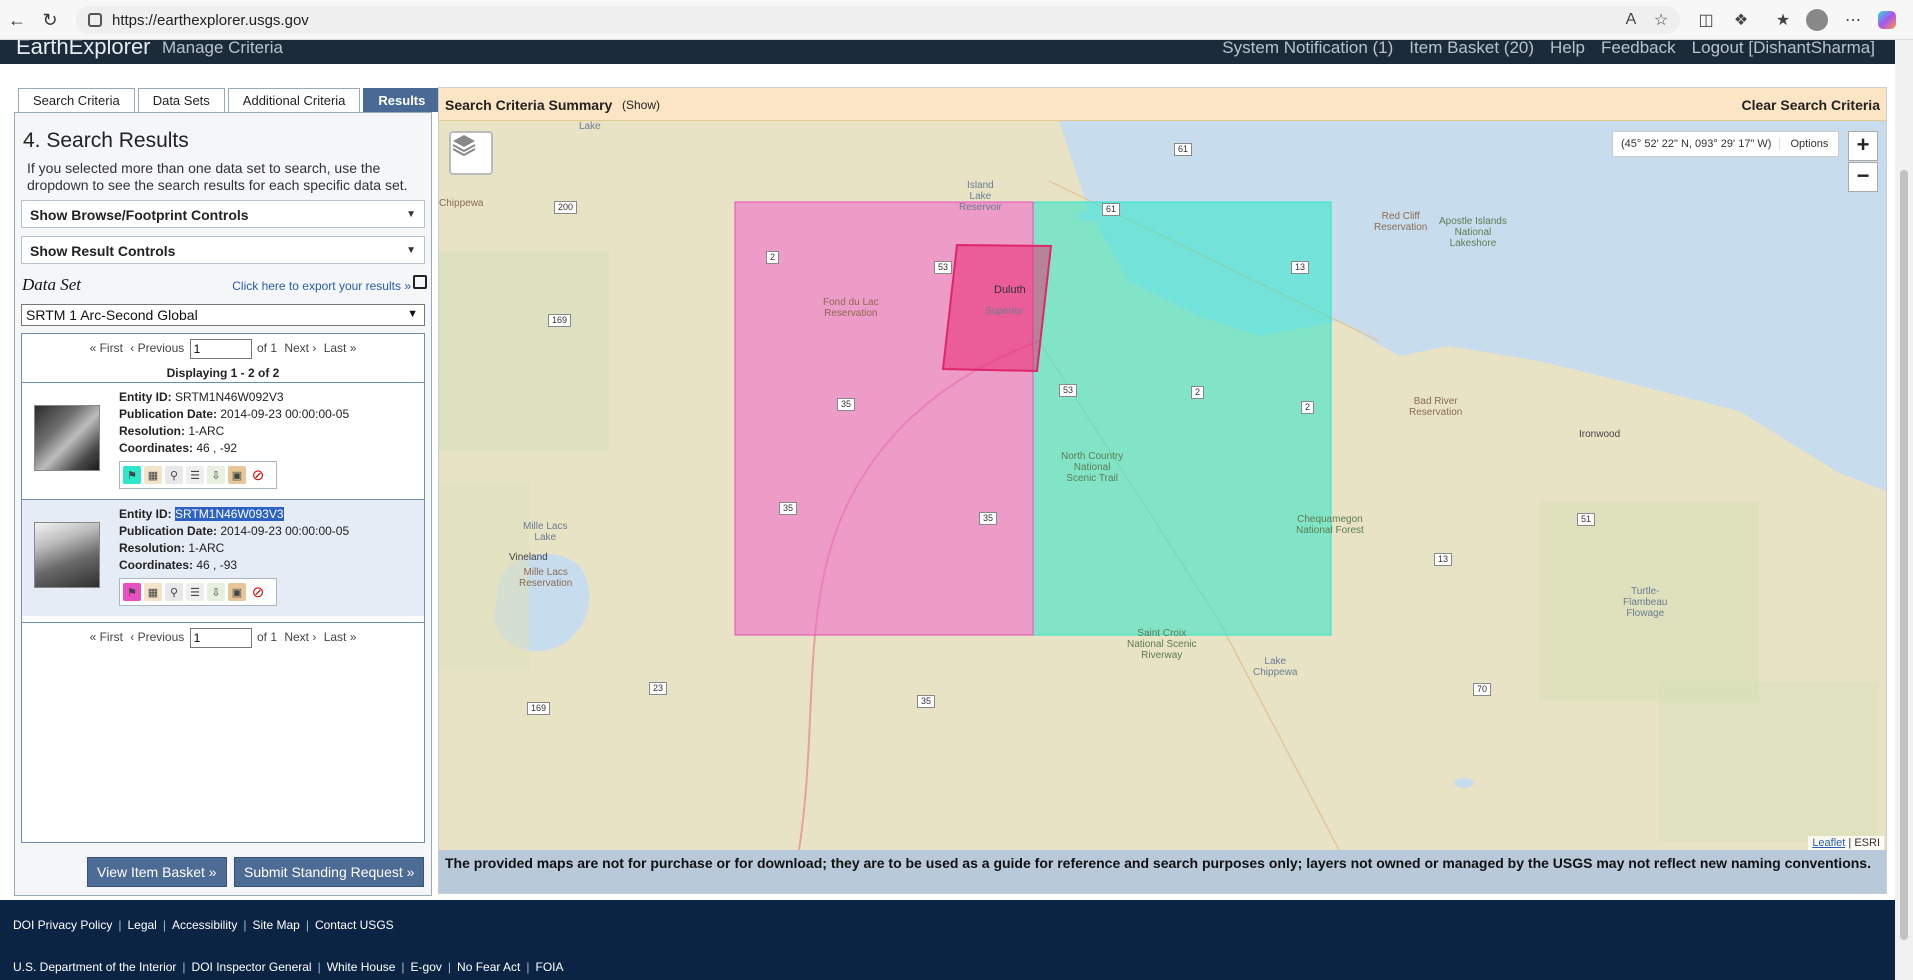 The image size is (1913, 980). Describe the element at coordinates (471, 153) in the screenshot. I see `layers-button` at that location.